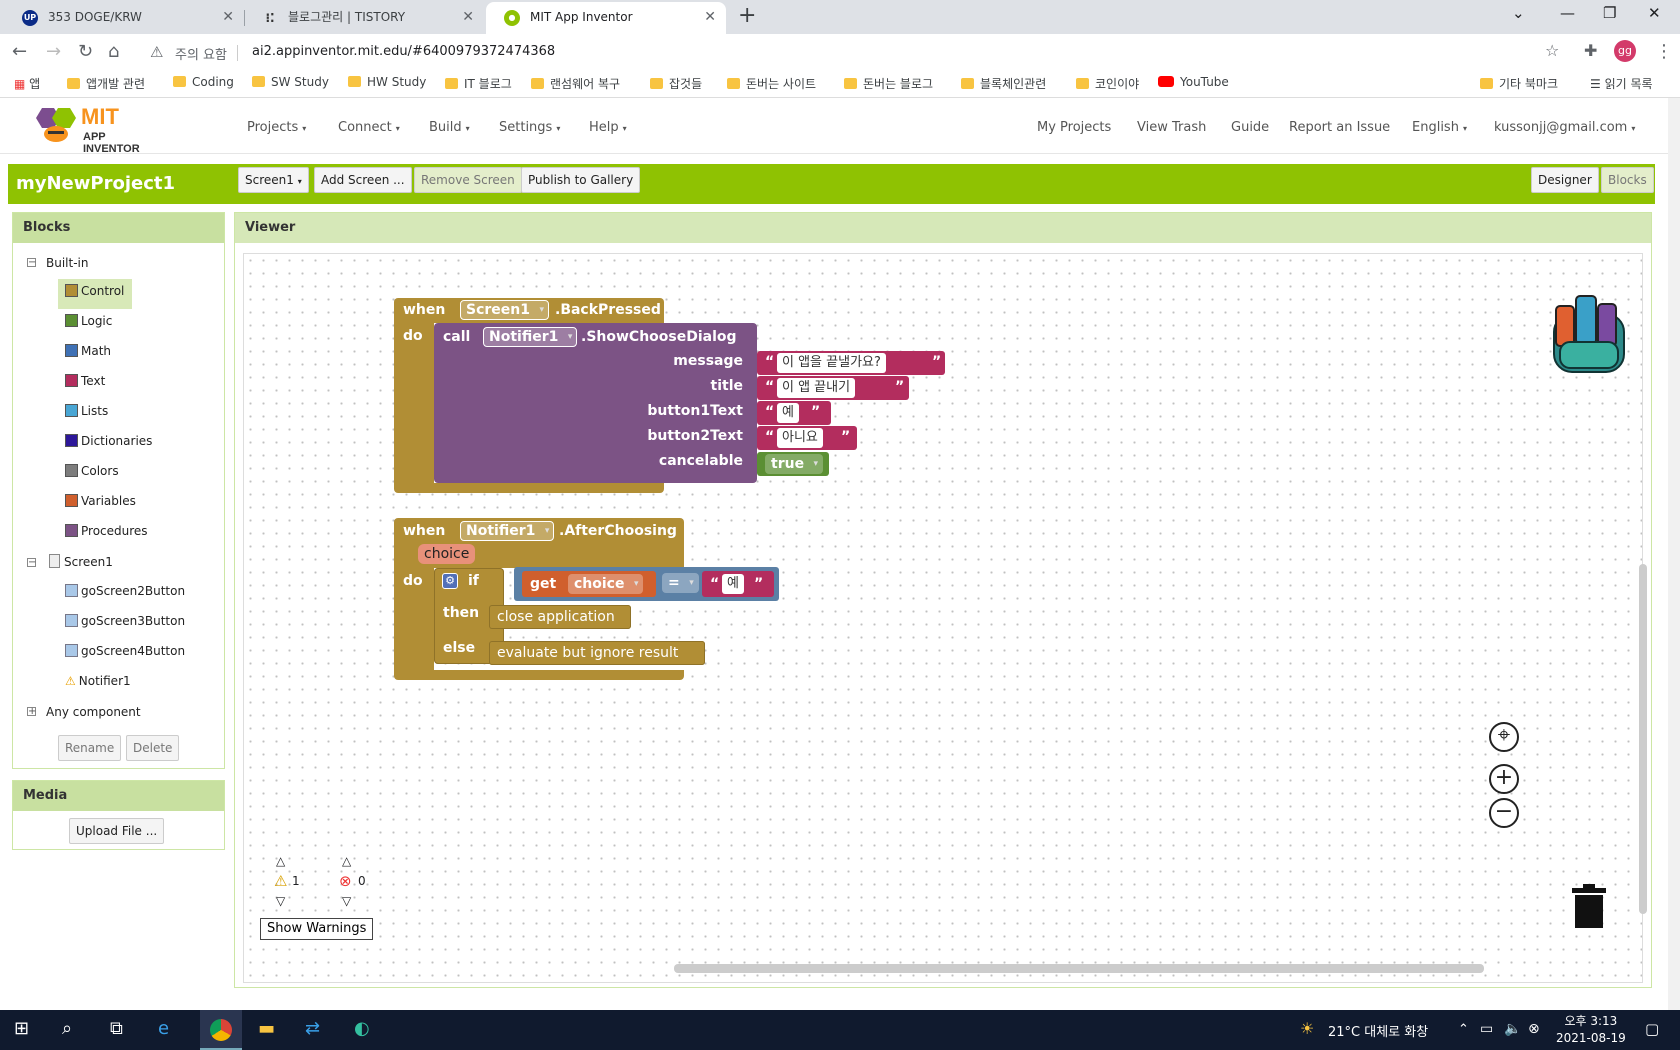 The image size is (1680, 1050). Describe the element at coordinates (504, 310) in the screenshot. I see `component-dropdown: Screen1` at that location.